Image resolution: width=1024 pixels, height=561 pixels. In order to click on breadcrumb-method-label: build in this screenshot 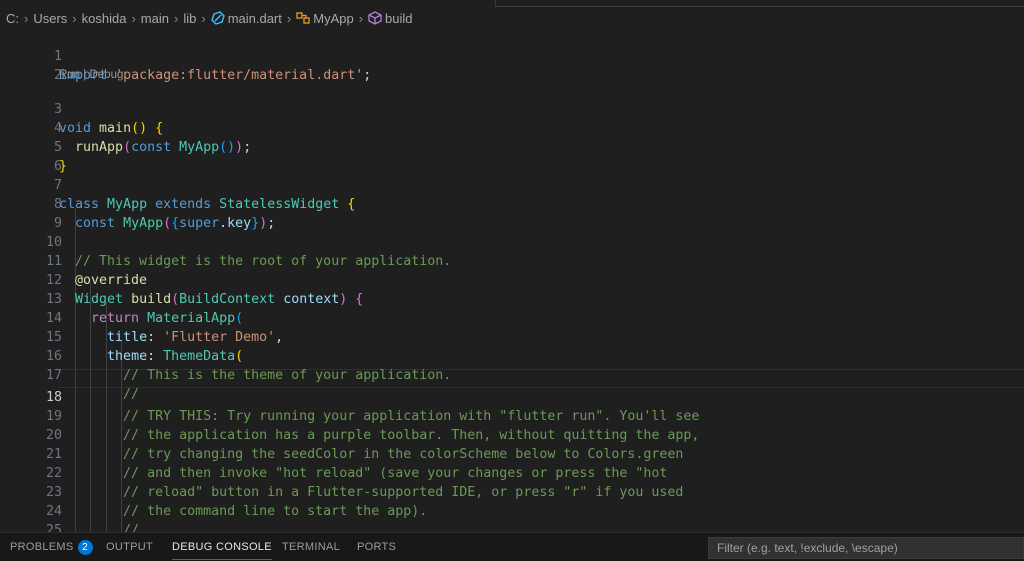, I will do `click(399, 18)`.